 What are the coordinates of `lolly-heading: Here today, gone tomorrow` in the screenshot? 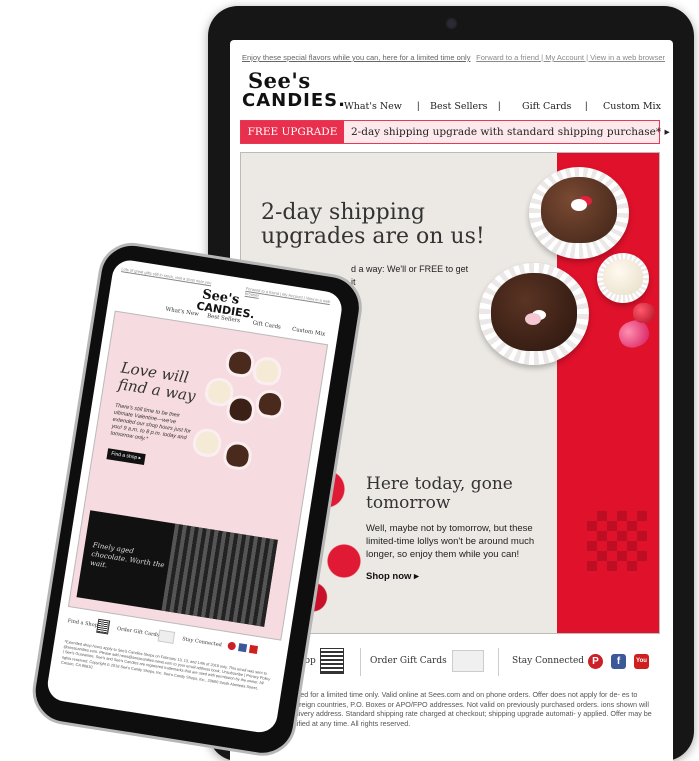 It's located at (439, 493).